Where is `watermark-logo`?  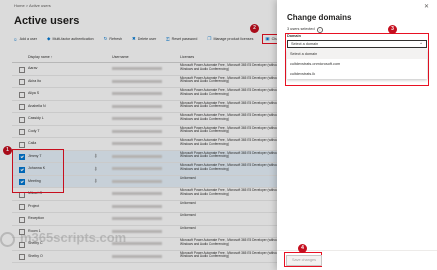 watermark-logo is located at coordinates (7, 239).